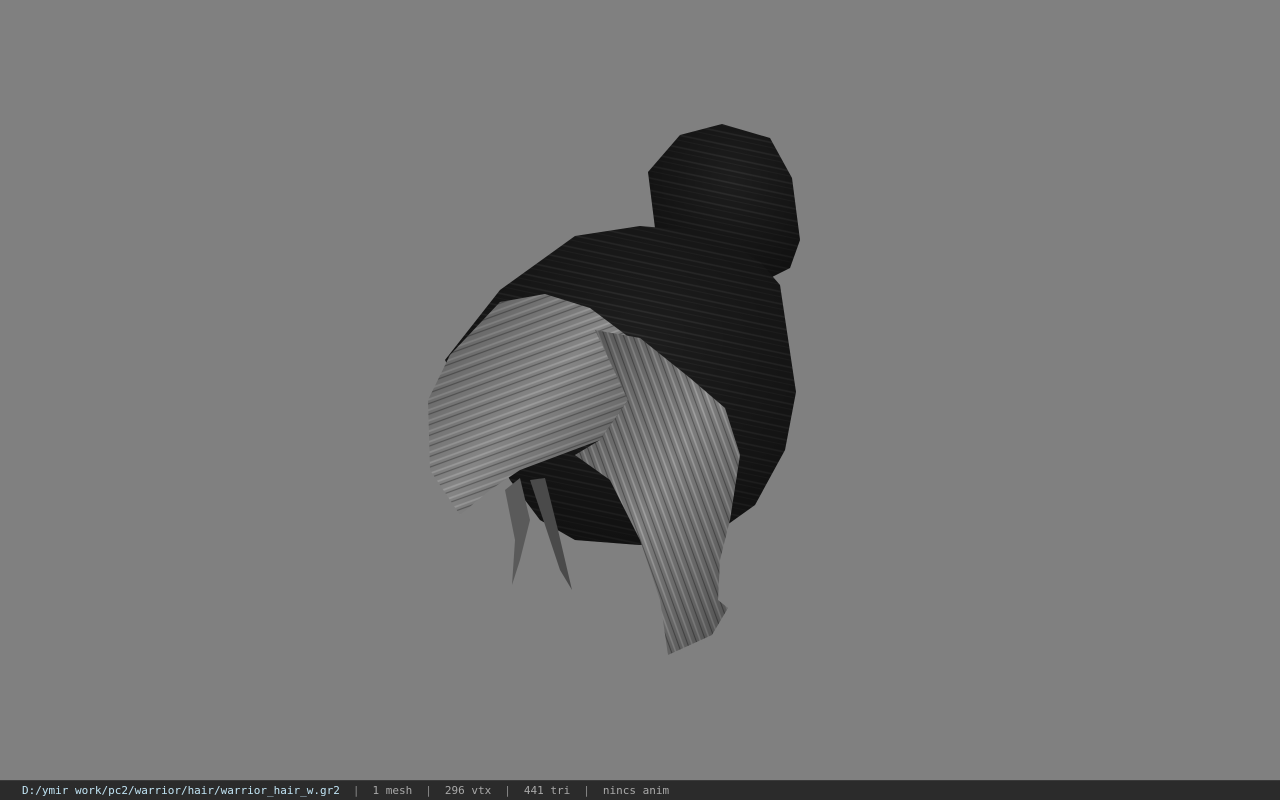 The width and height of the screenshot is (1280, 800). What do you see at coordinates (636, 790) in the screenshot?
I see `animation-info: nincs anim` at bounding box center [636, 790].